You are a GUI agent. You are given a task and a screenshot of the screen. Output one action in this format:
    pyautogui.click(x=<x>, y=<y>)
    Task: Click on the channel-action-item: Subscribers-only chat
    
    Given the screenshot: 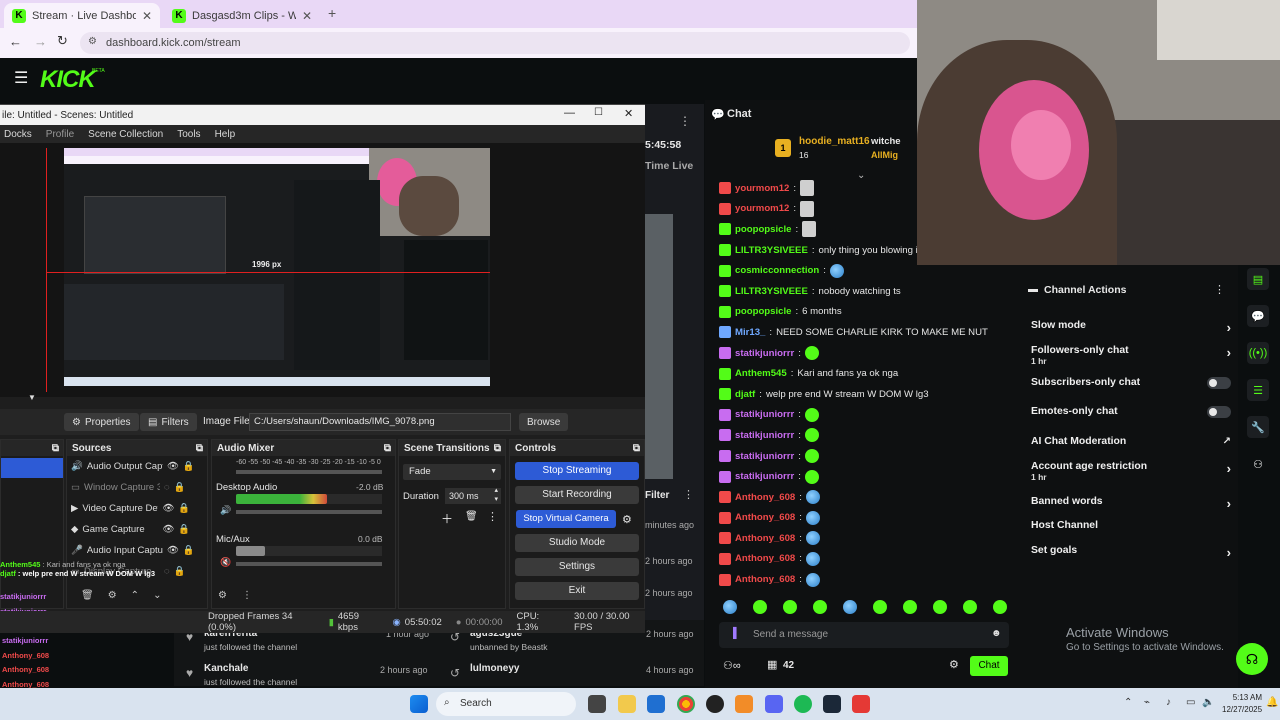 What is the action you would take?
    pyautogui.click(x=1131, y=383)
    